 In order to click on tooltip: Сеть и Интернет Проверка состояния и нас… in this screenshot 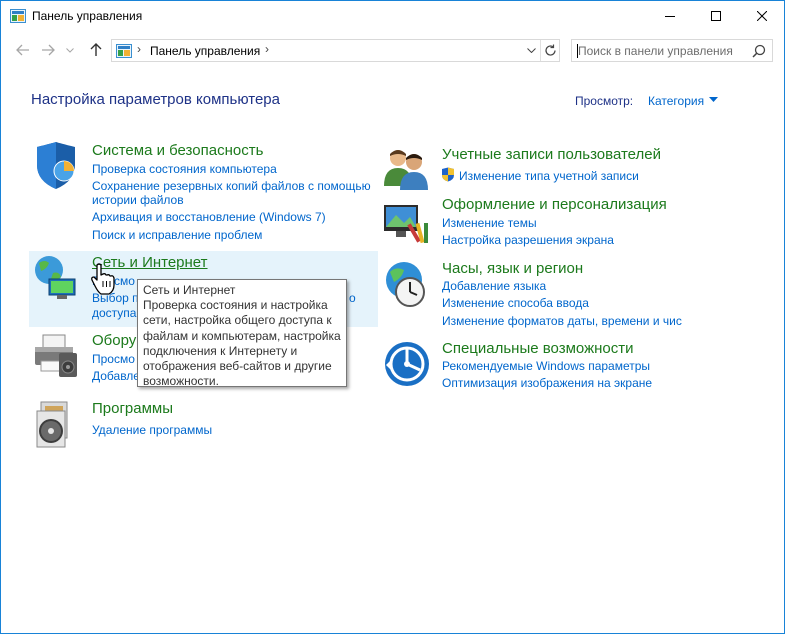, I will do `click(242, 334)`.